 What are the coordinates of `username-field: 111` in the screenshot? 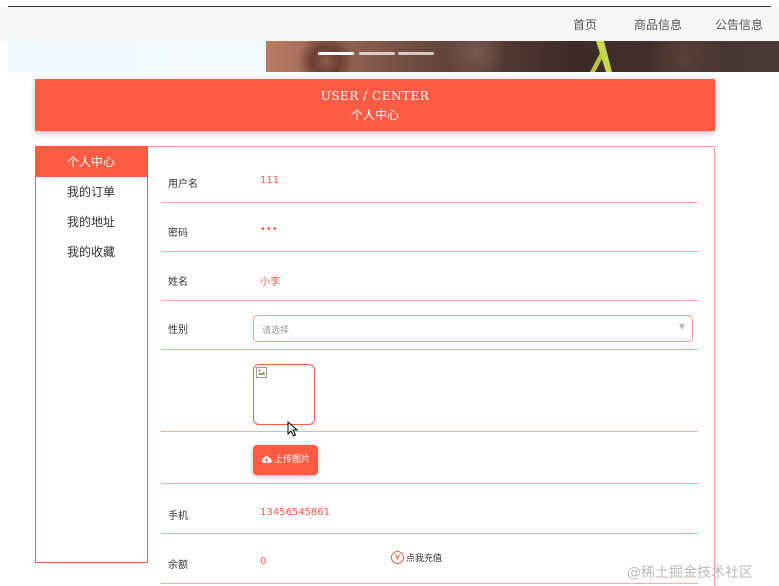 It's located at (269, 180).